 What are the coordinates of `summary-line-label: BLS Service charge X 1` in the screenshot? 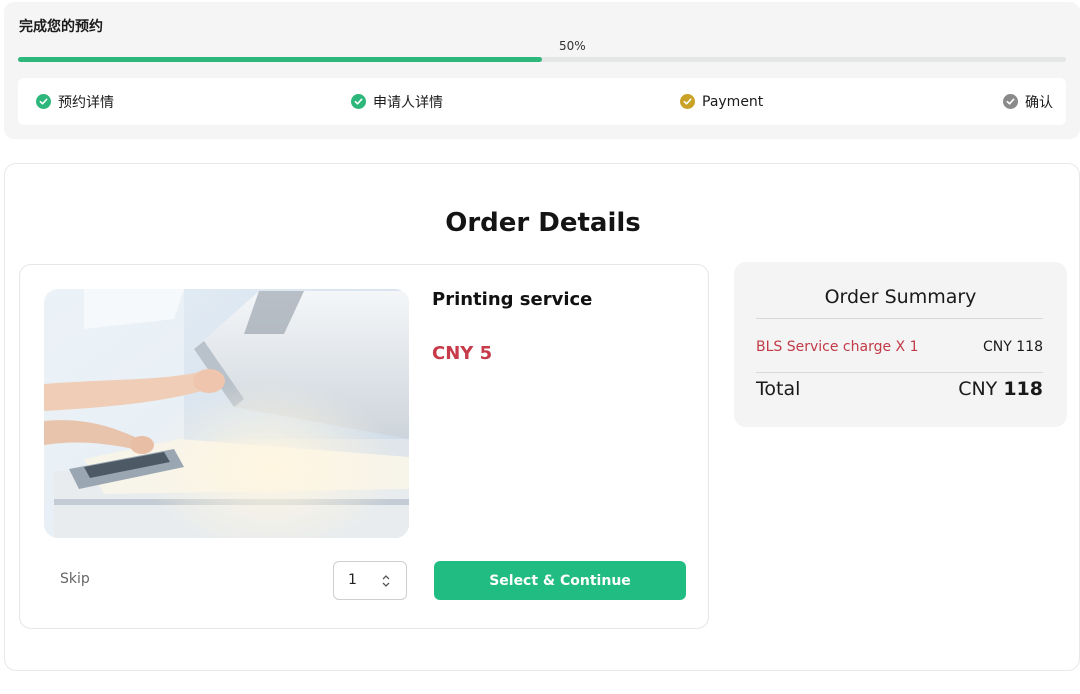 It's located at (837, 347).